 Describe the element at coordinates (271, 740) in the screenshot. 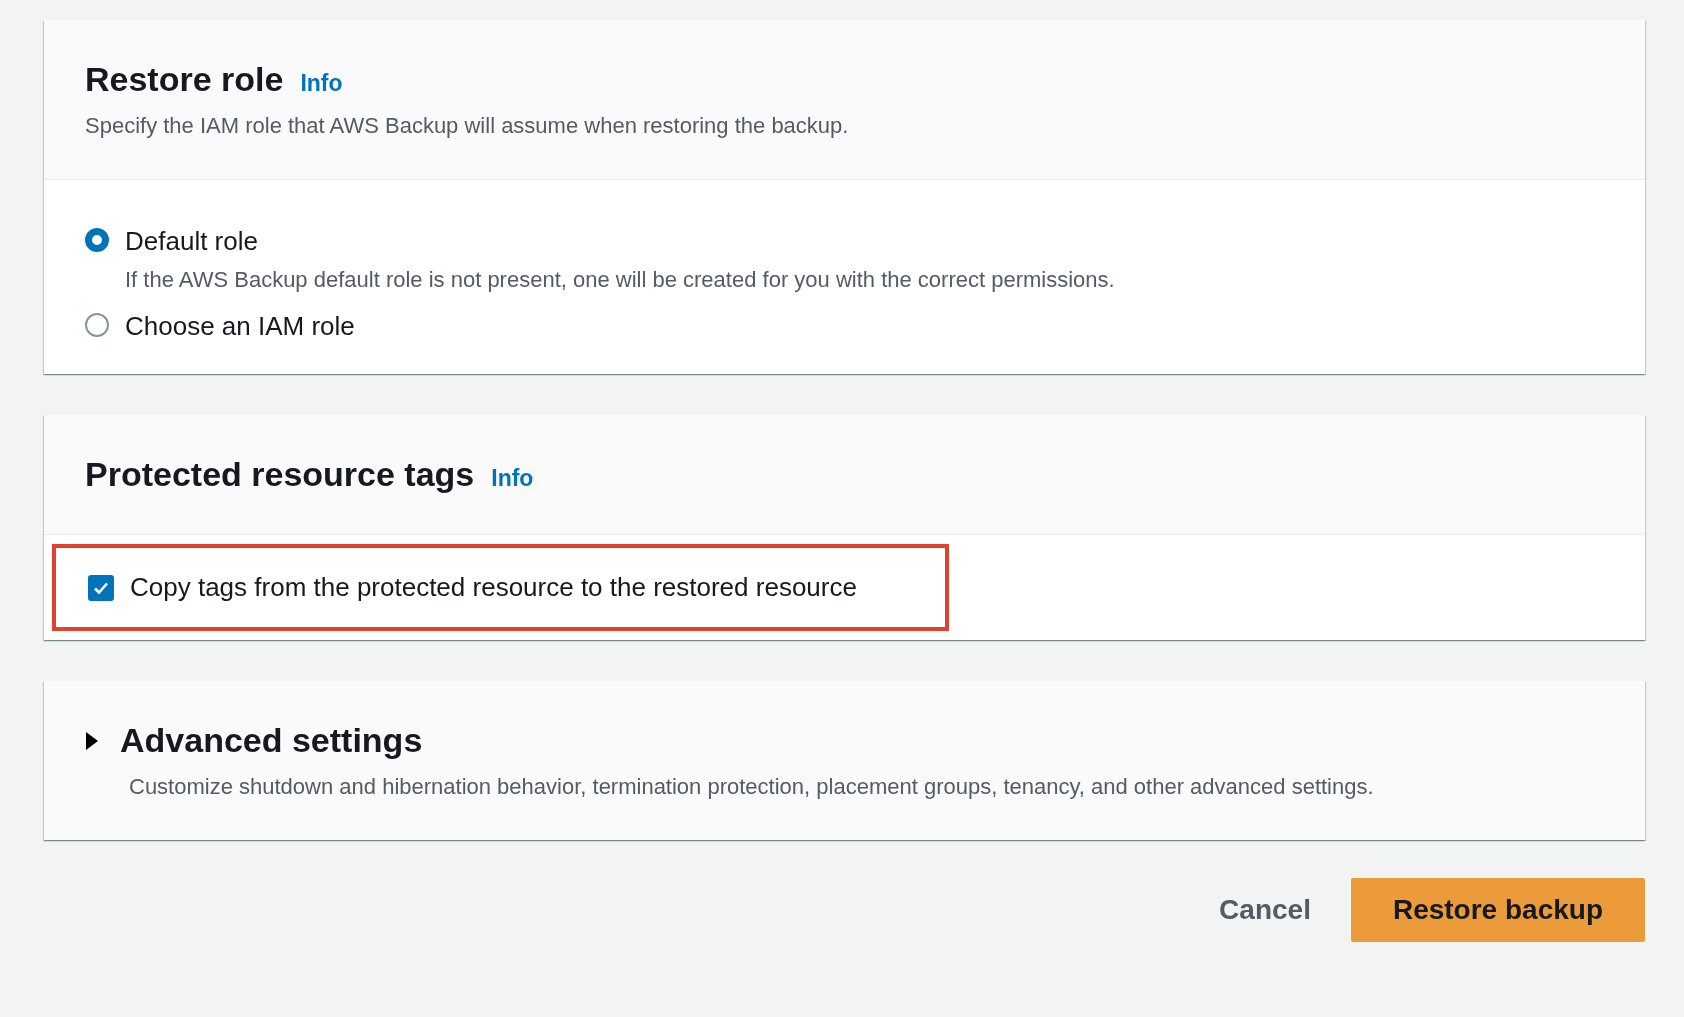

I see `expander-title: Advanced settings` at that location.